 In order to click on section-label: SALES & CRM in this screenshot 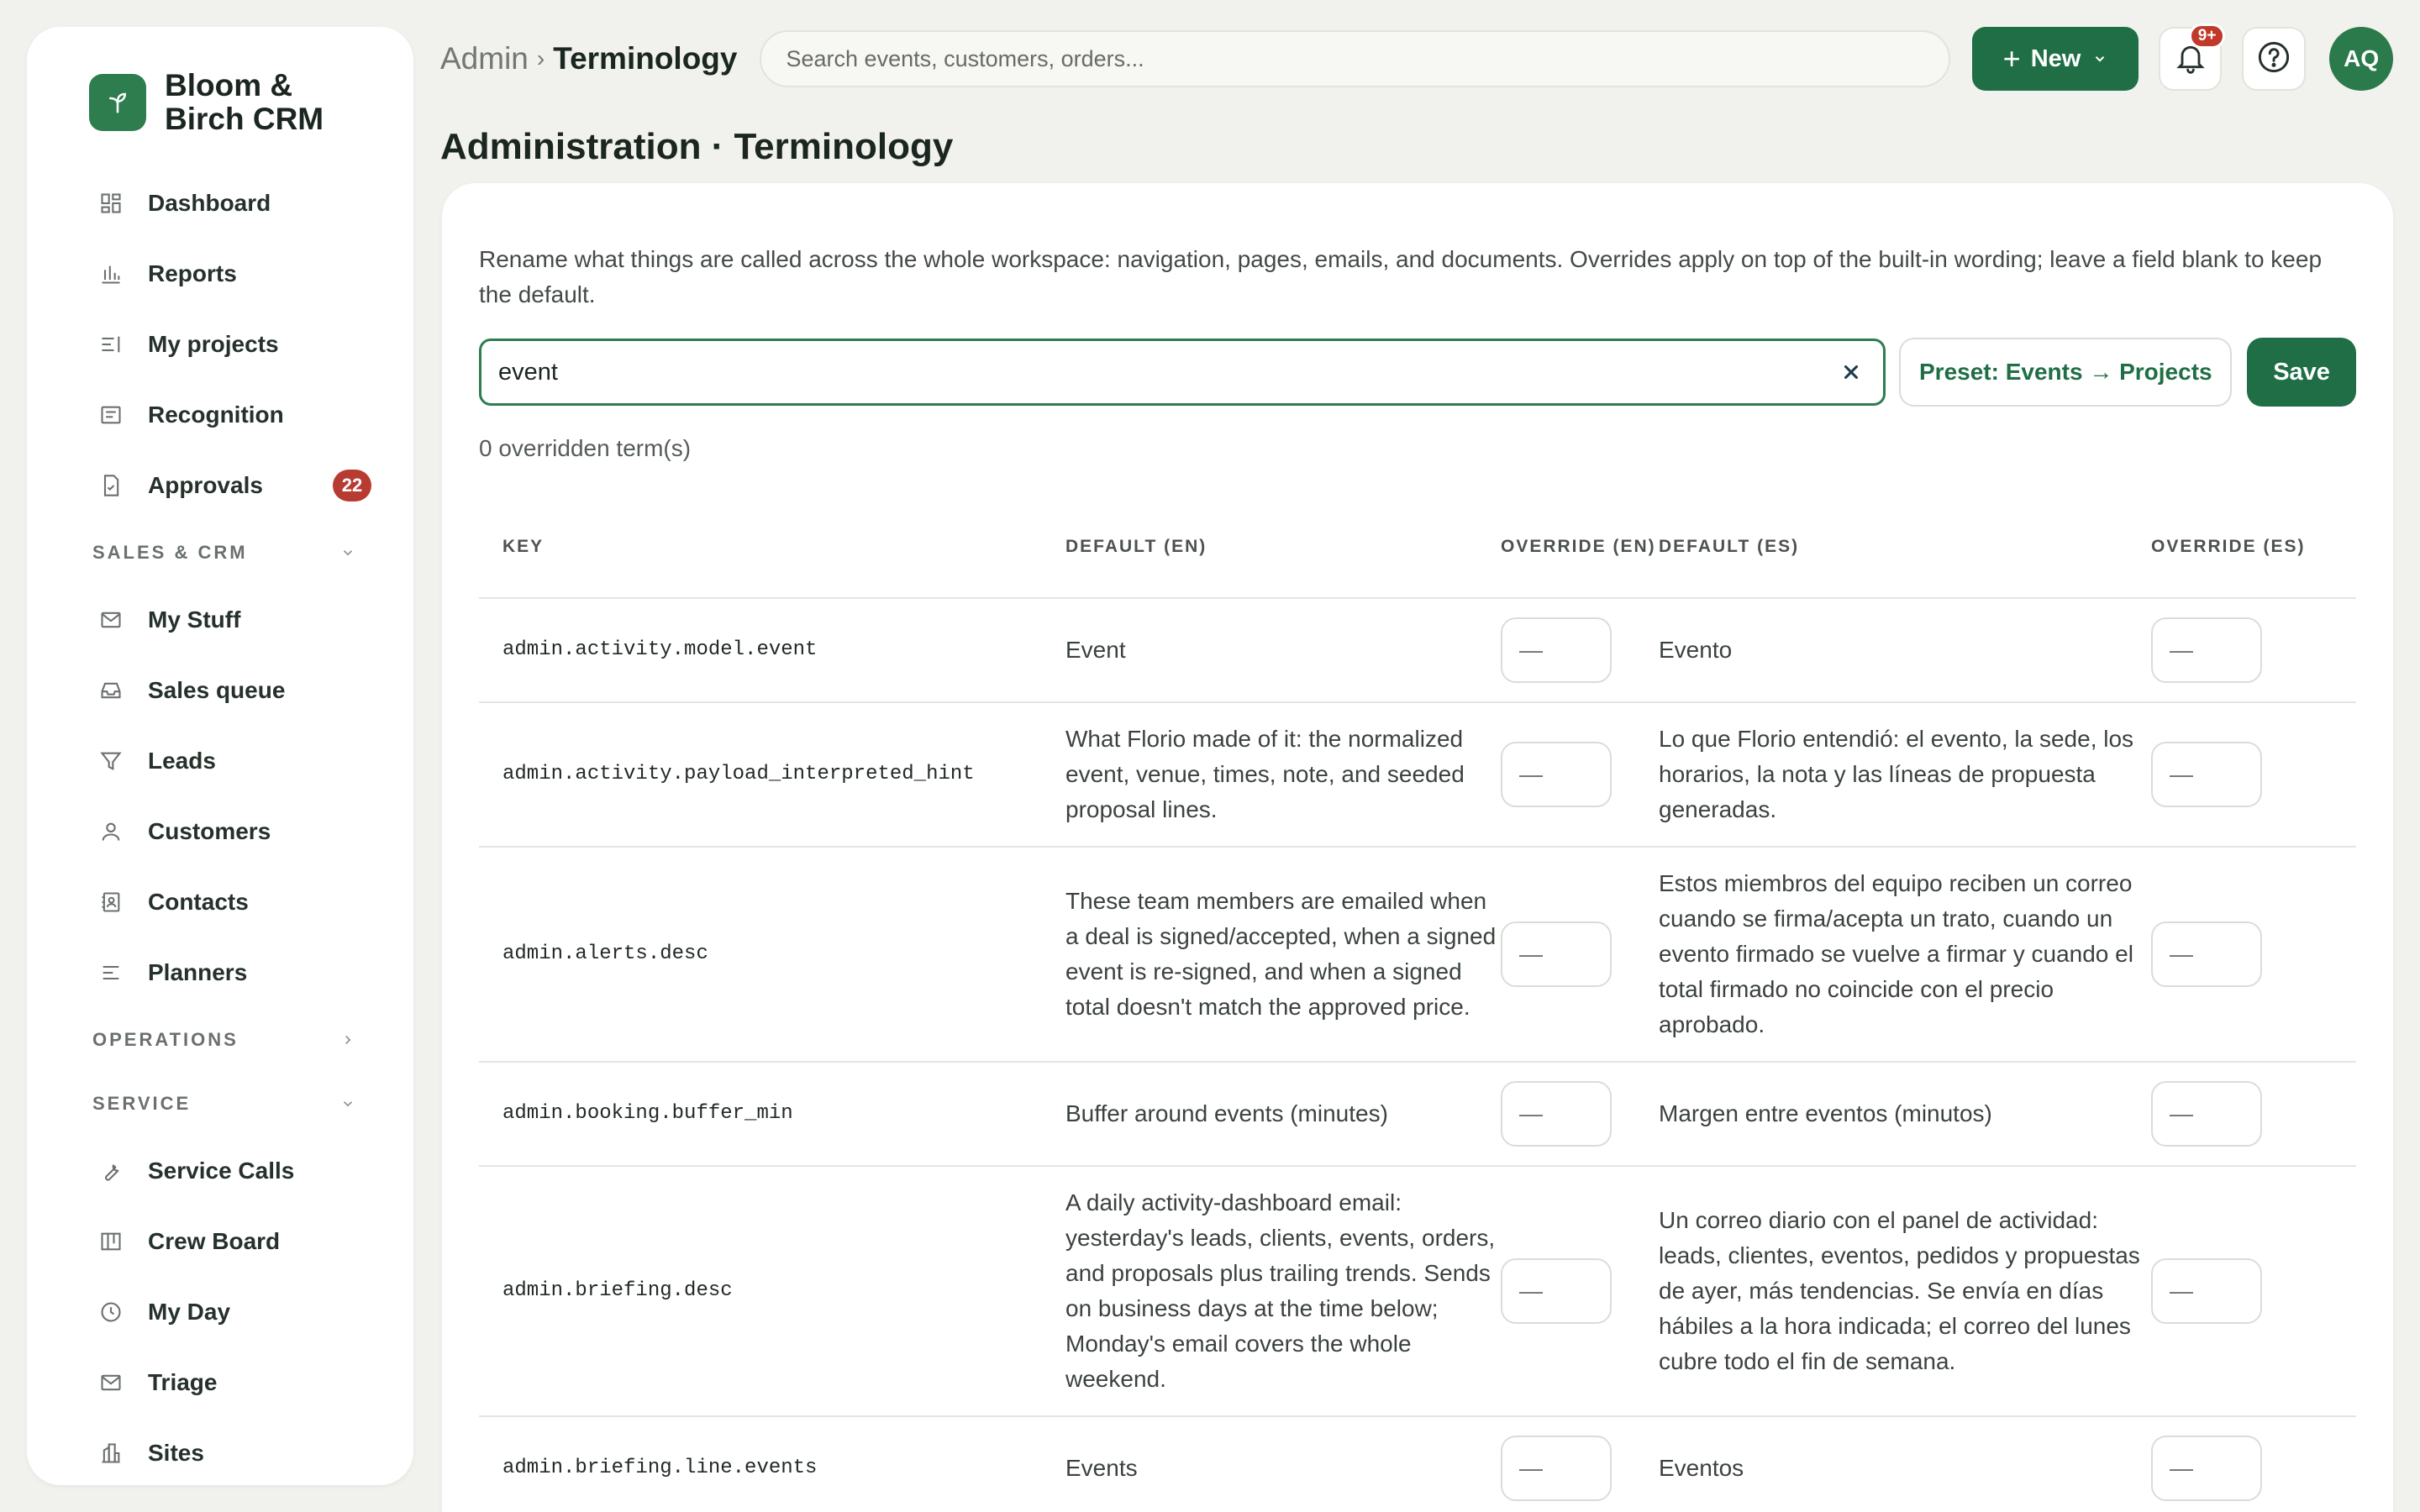, I will do `click(170, 552)`.